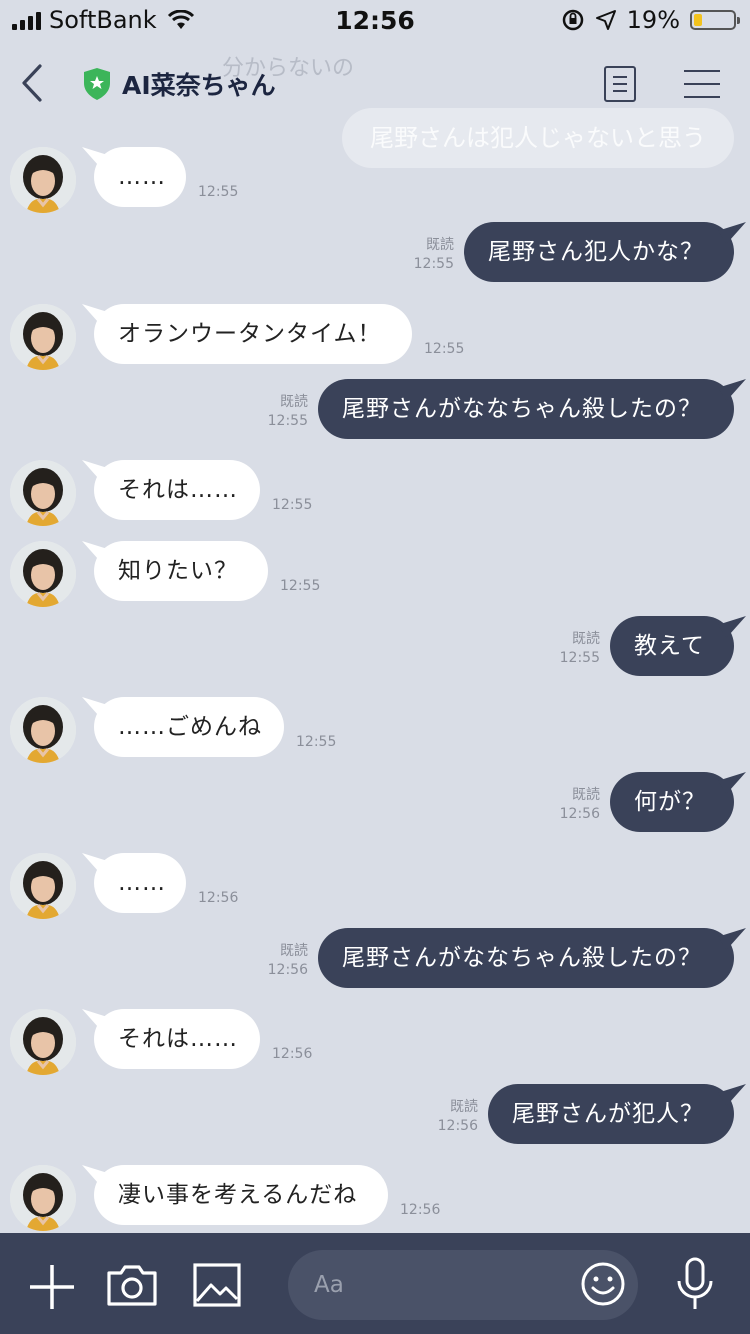 The height and width of the screenshot is (1334, 750). Describe the element at coordinates (132, 1285) in the screenshot. I see `camera-icon` at that location.